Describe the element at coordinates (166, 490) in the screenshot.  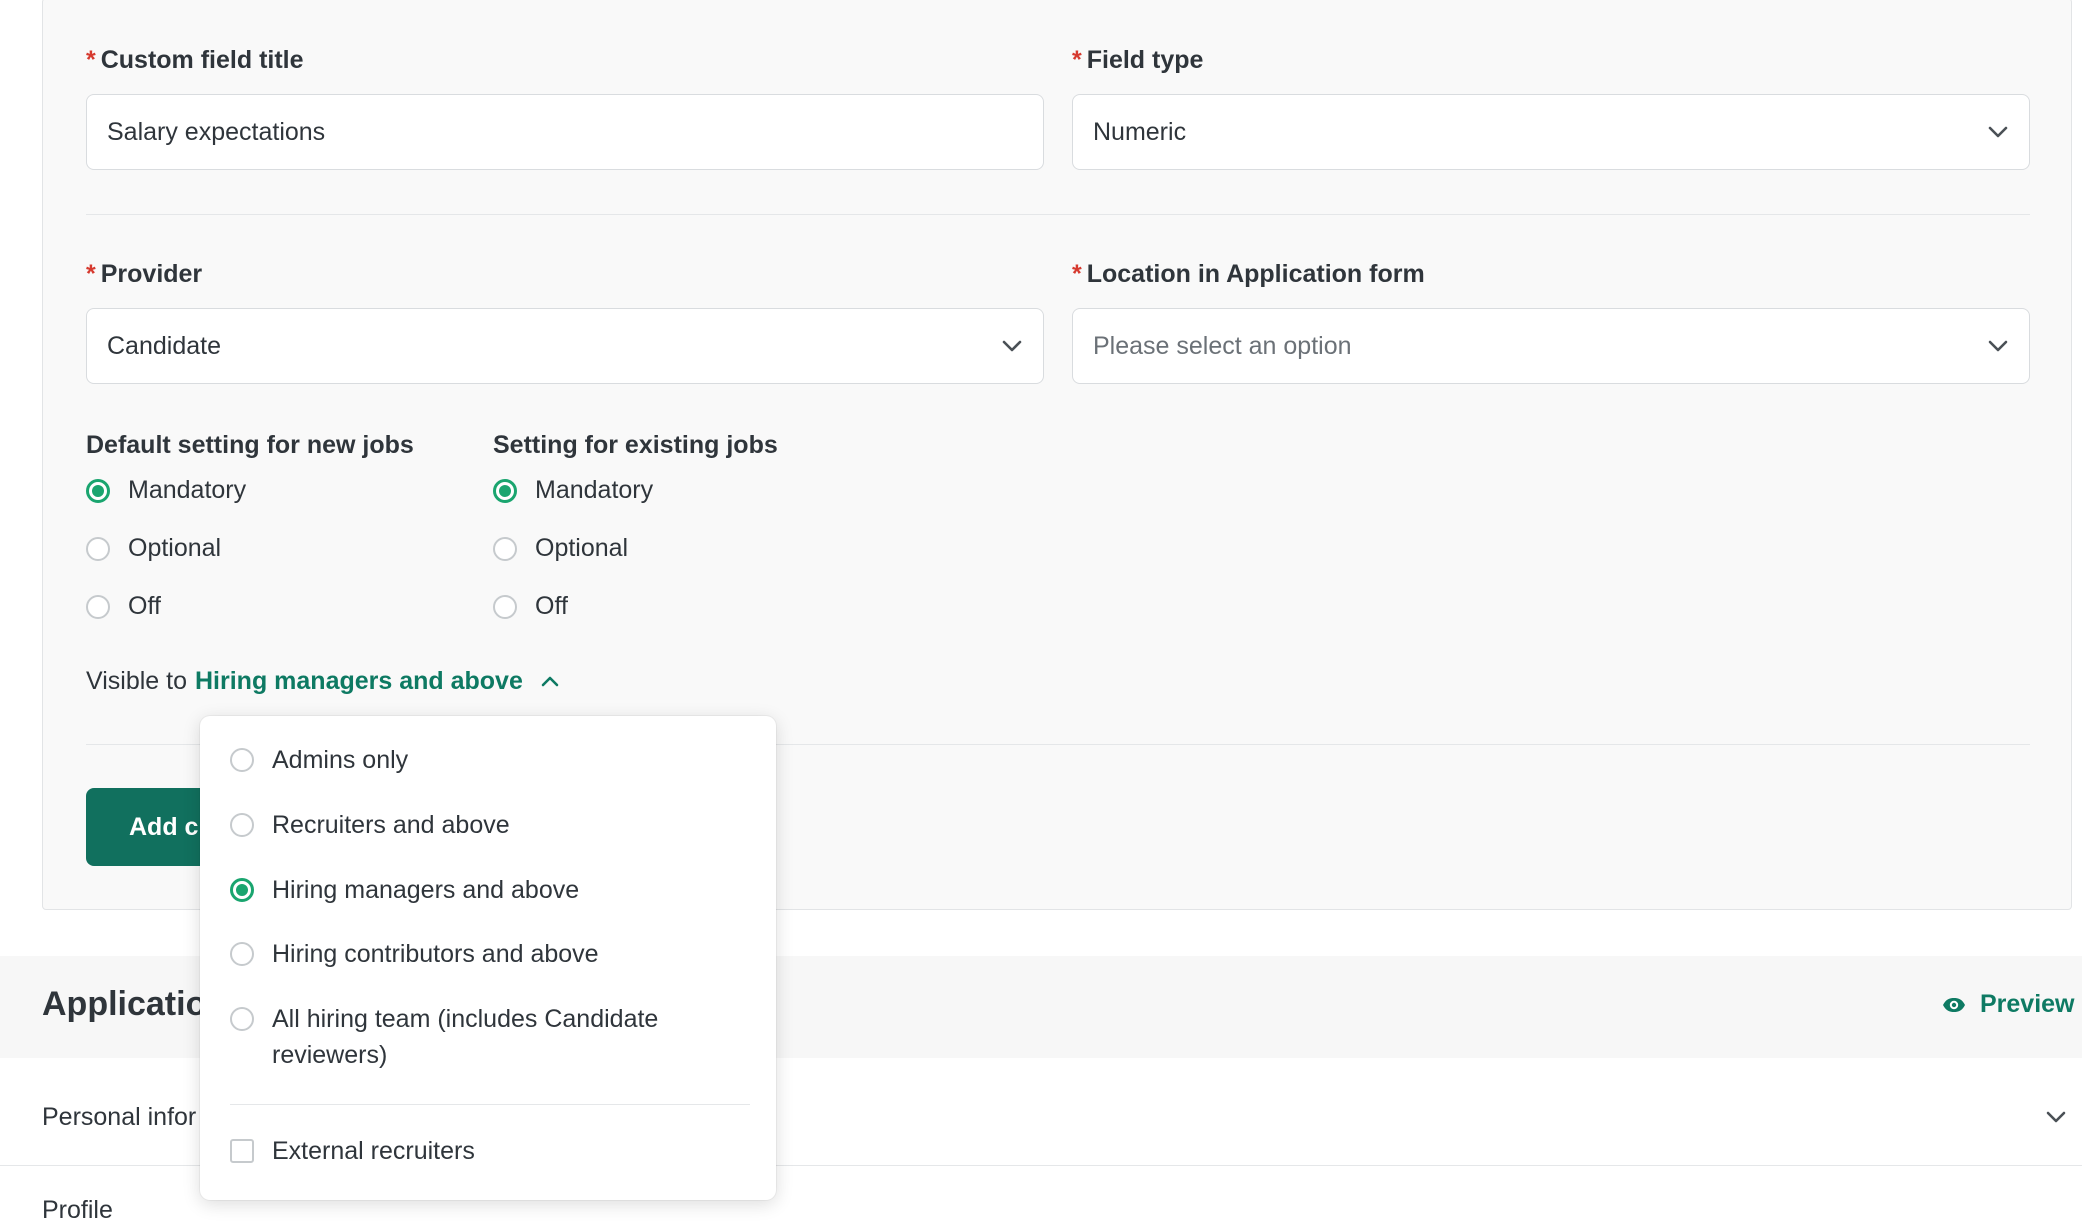
I see `new-jobs-option-mandatory: Mandatory` at that location.